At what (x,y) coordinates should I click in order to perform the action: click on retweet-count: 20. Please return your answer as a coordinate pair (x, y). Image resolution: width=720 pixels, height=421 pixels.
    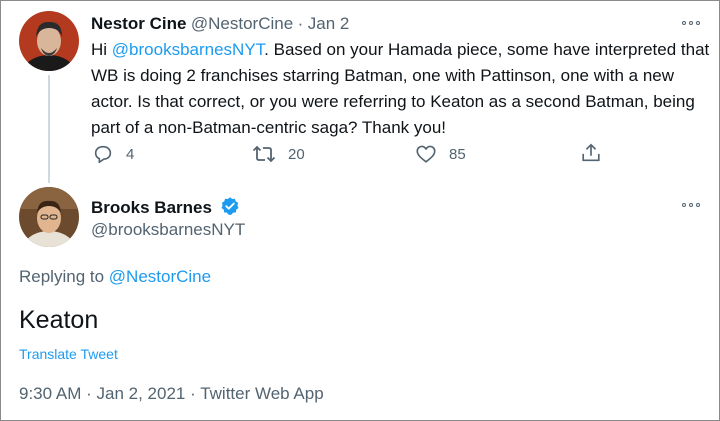
    Looking at the image, I should click on (296, 154).